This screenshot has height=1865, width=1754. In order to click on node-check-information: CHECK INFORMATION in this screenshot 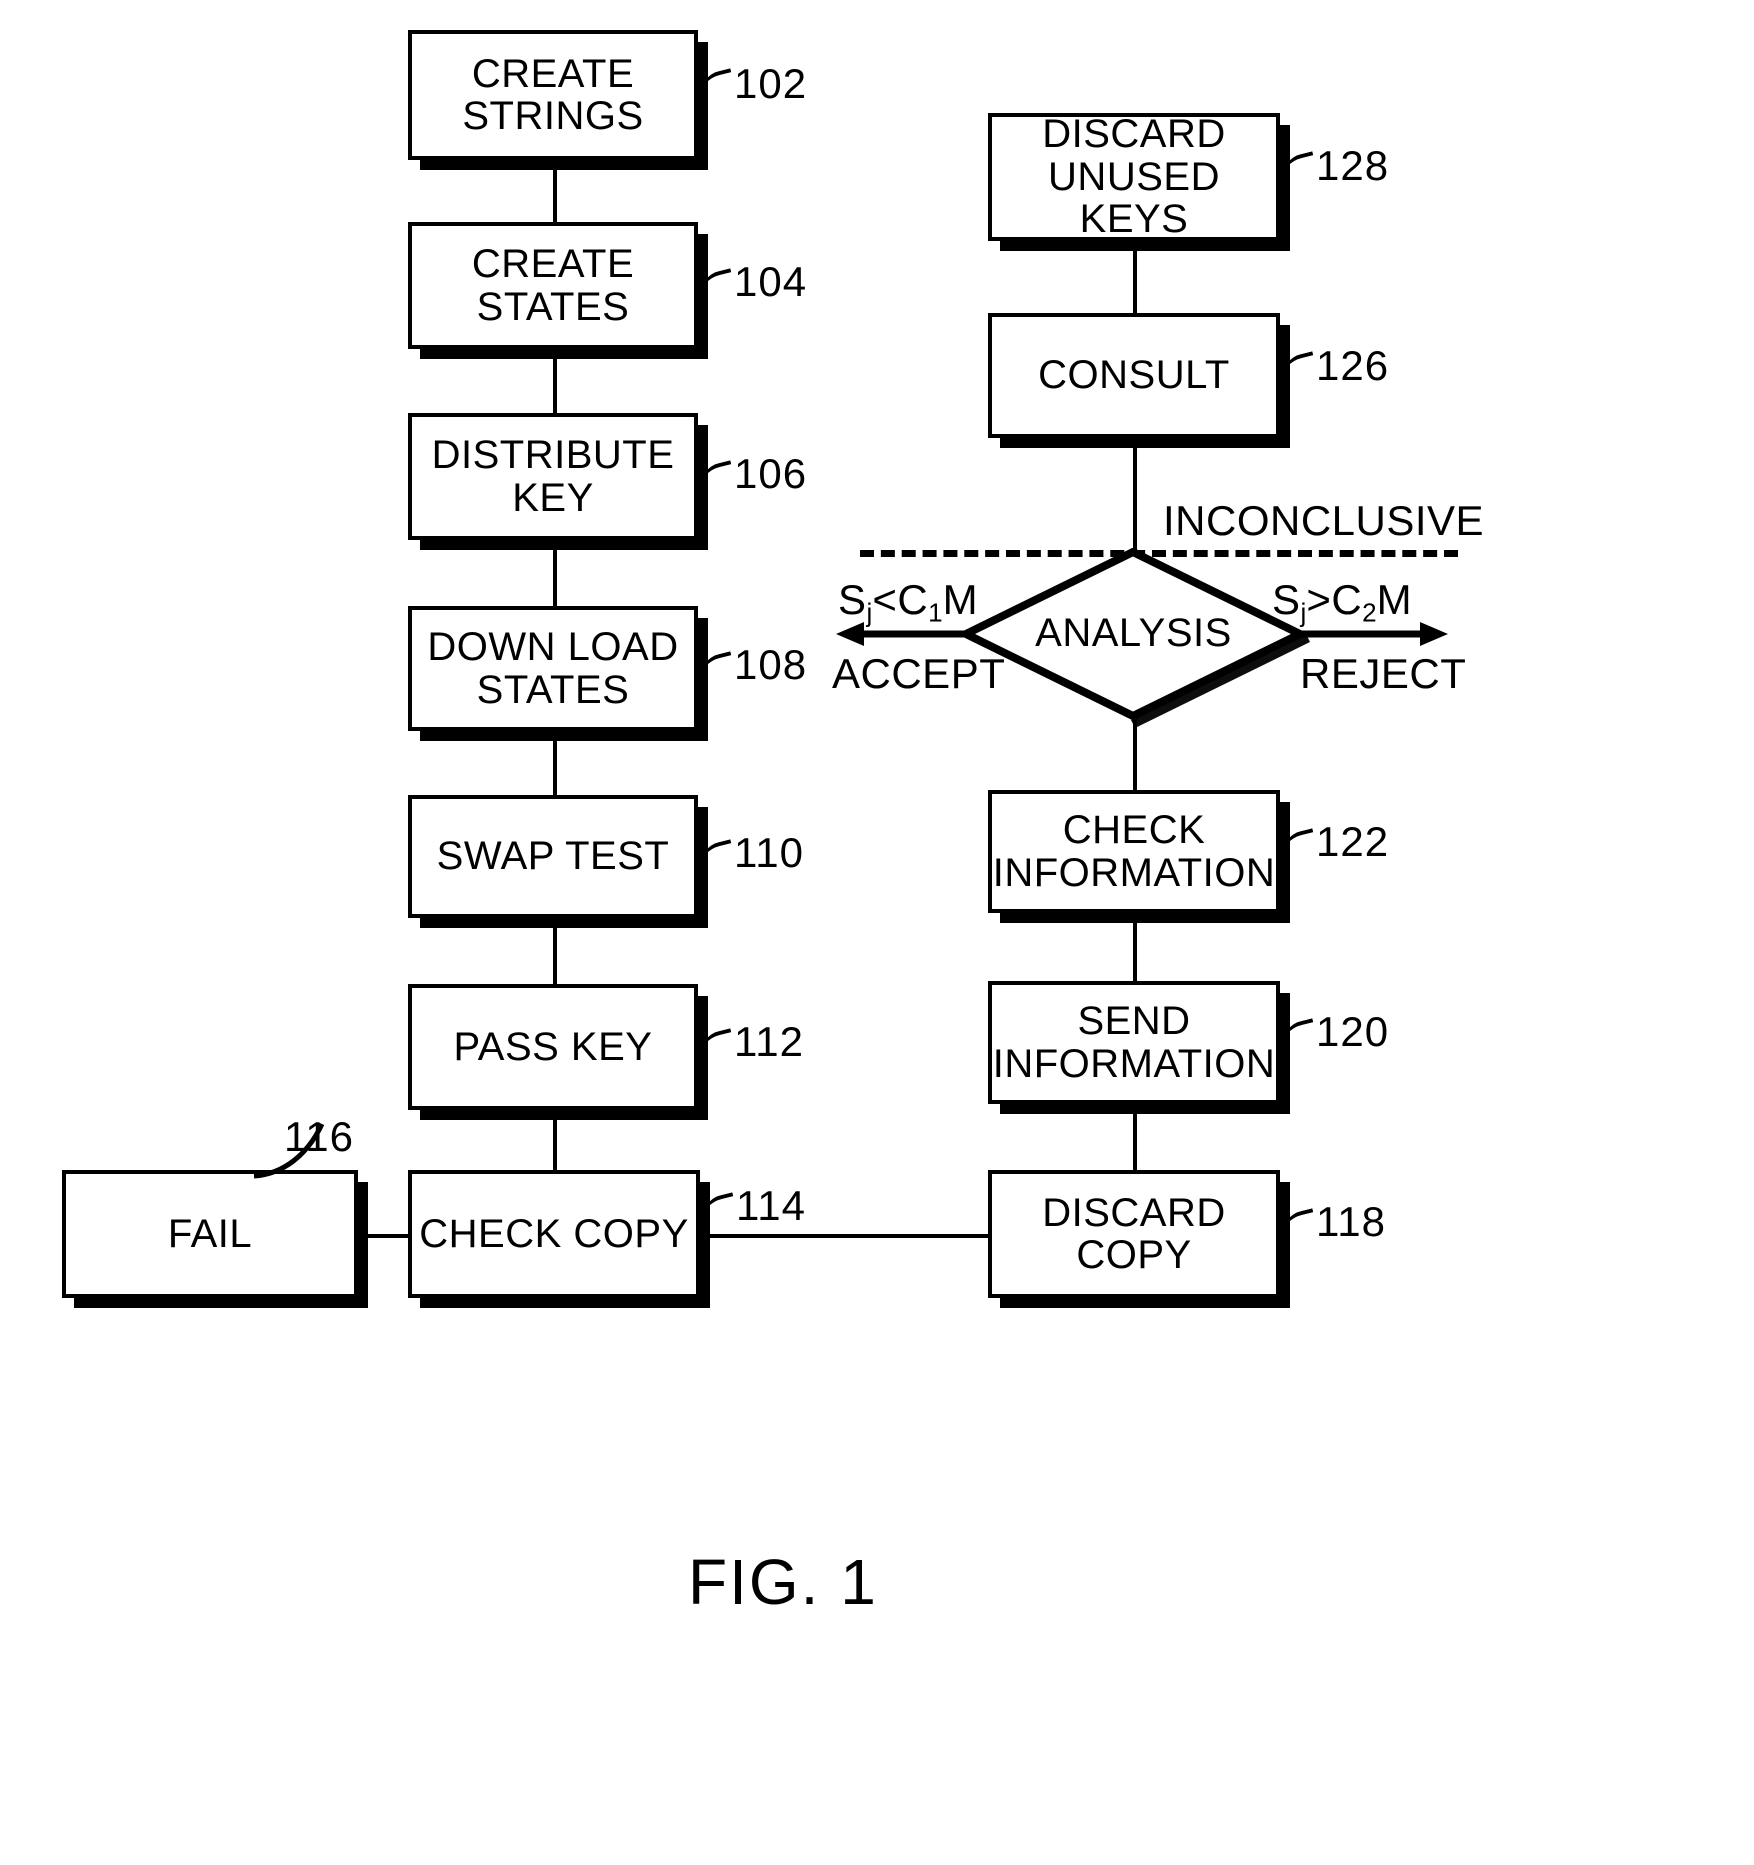, I will do `click(1134, 851)`.